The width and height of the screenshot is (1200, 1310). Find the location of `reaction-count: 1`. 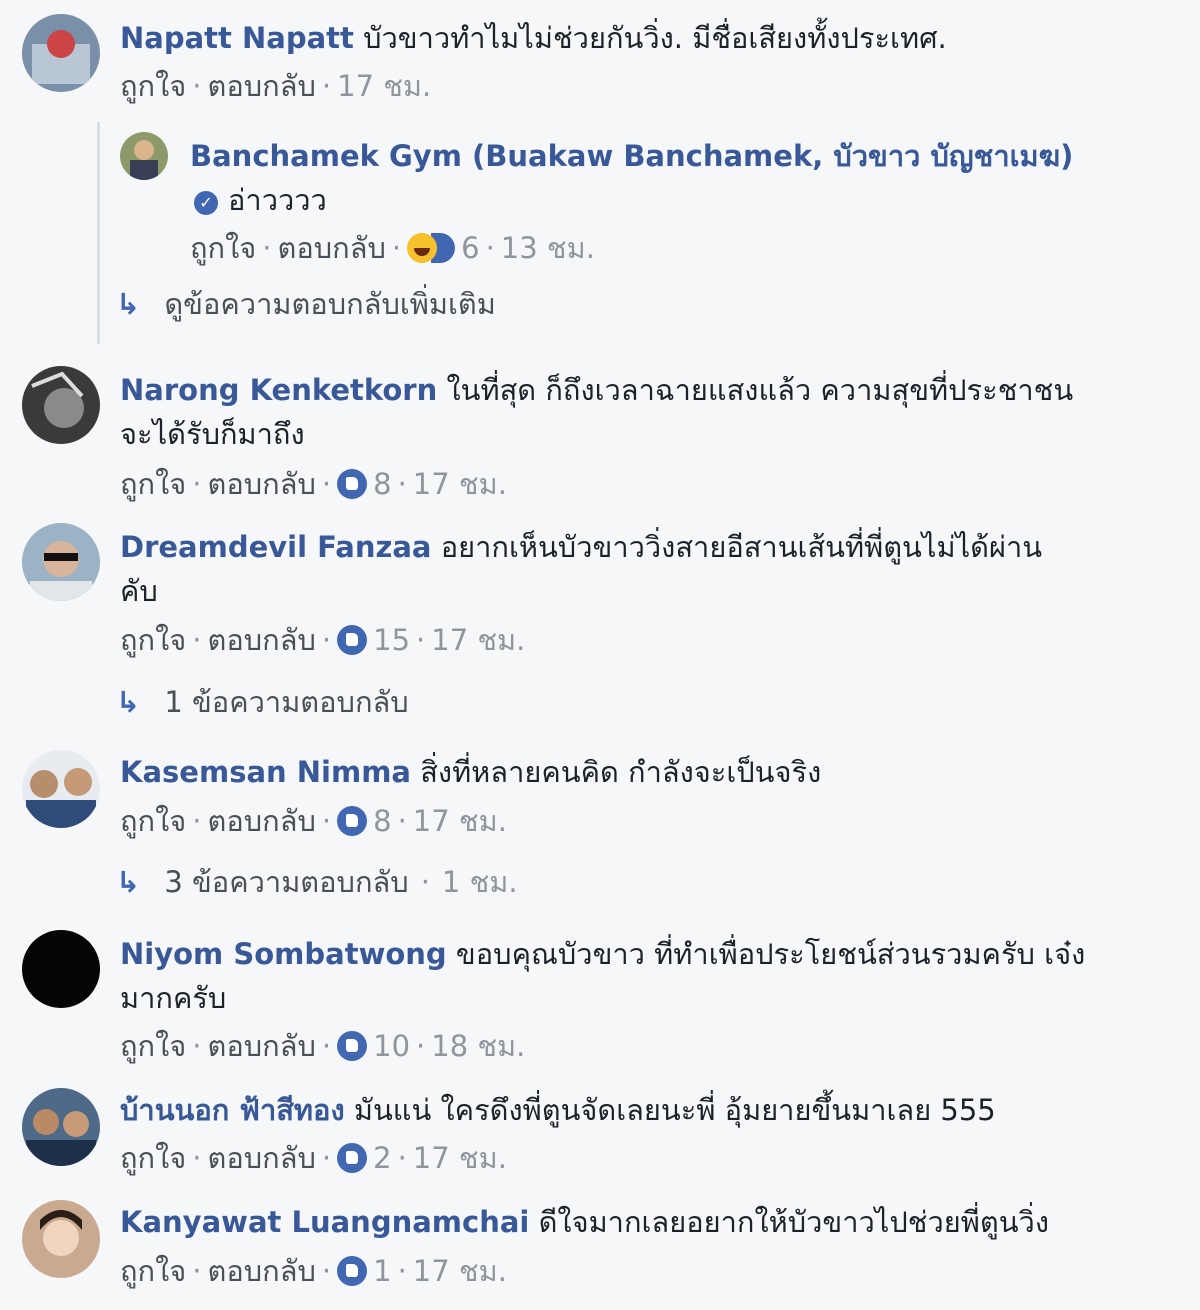

reaction-count: 1 is located at coordinates (364, 1271).